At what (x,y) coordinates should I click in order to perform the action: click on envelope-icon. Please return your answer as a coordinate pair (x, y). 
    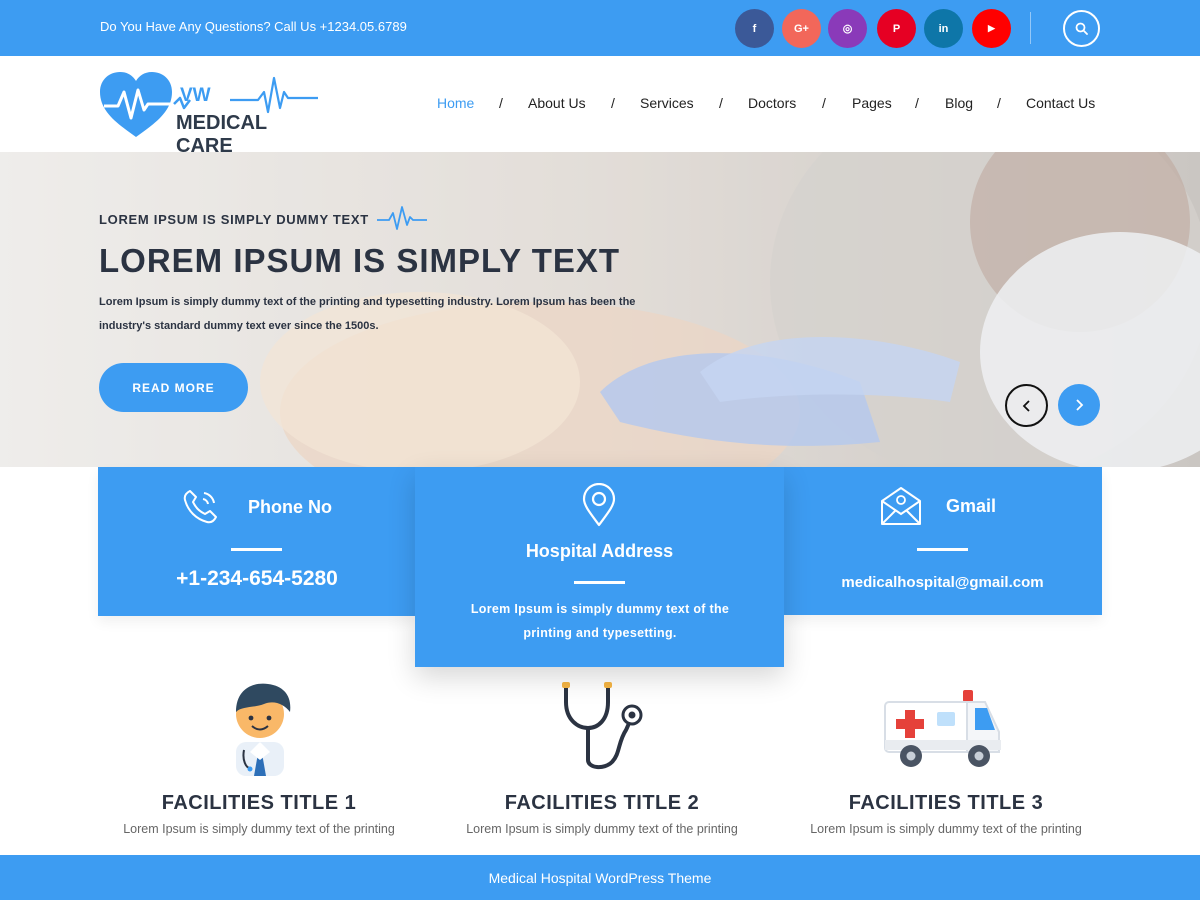
    Looking at the image, I should click on (901, 506).